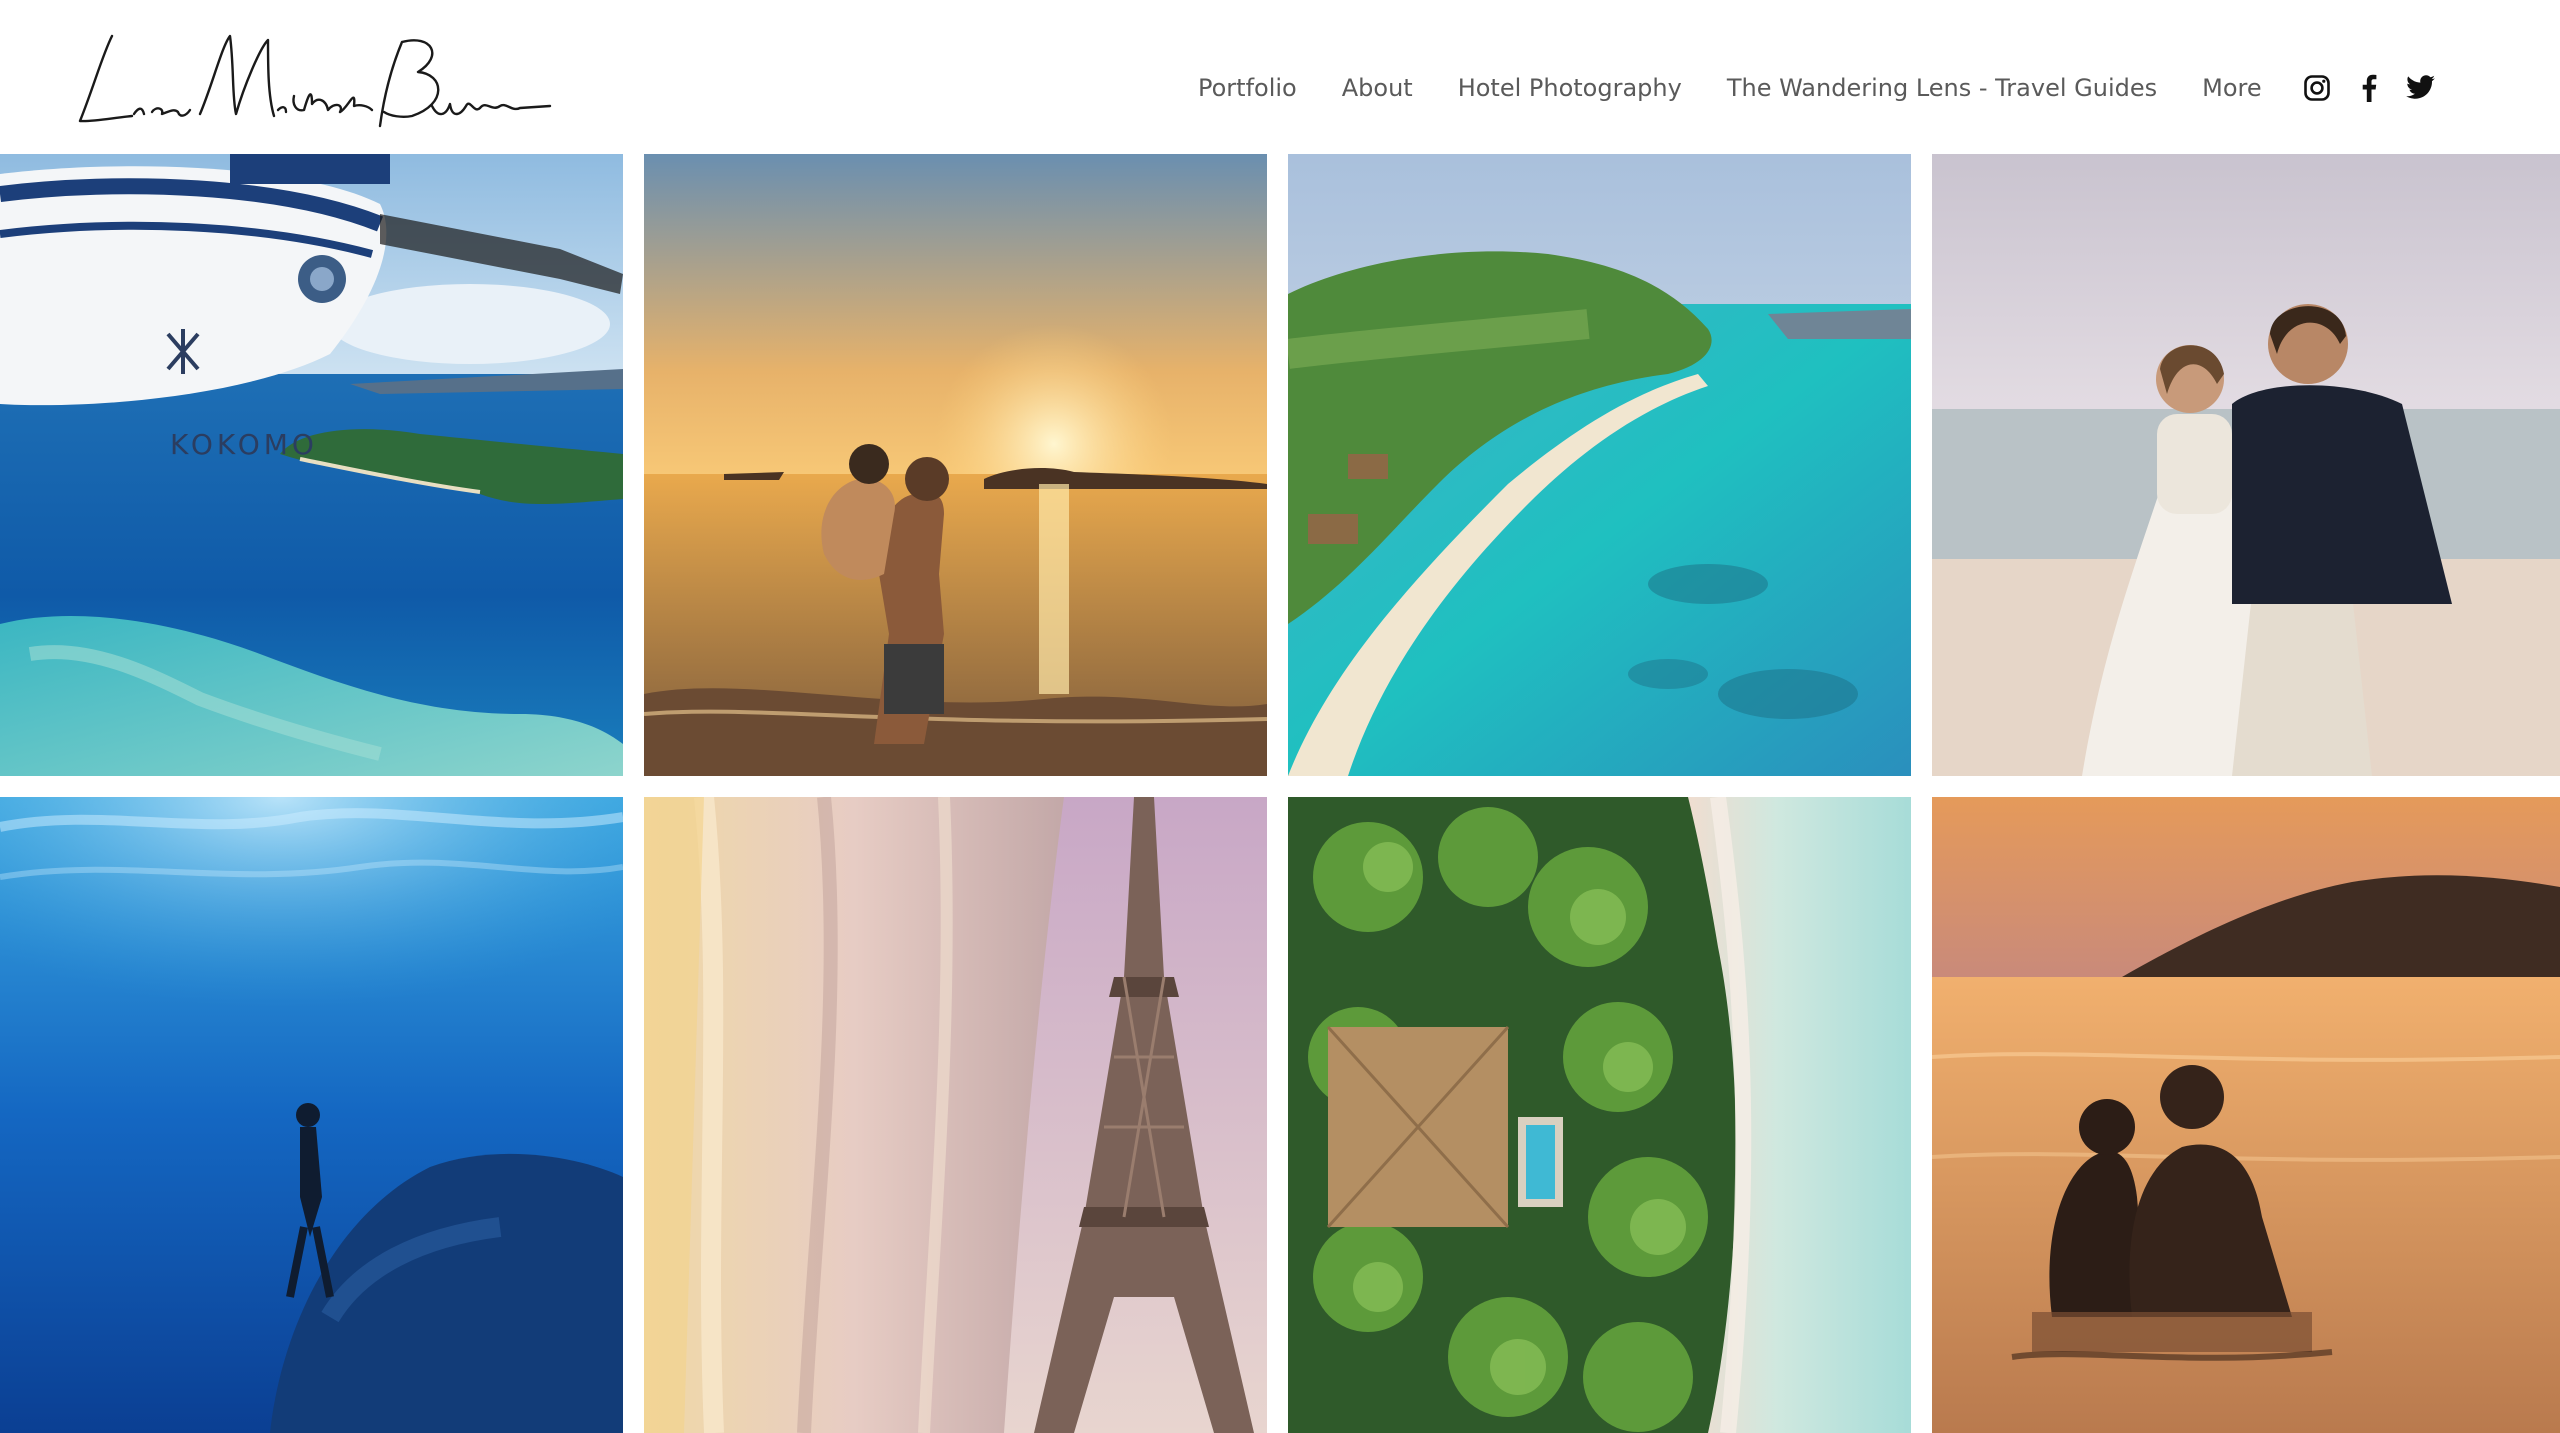 This screenshot has height=1433, width=2560. What do you see at coordinates (2420, 88) in the screenshot?
I see `twitter-icon` at bounding box center [2420, 88].